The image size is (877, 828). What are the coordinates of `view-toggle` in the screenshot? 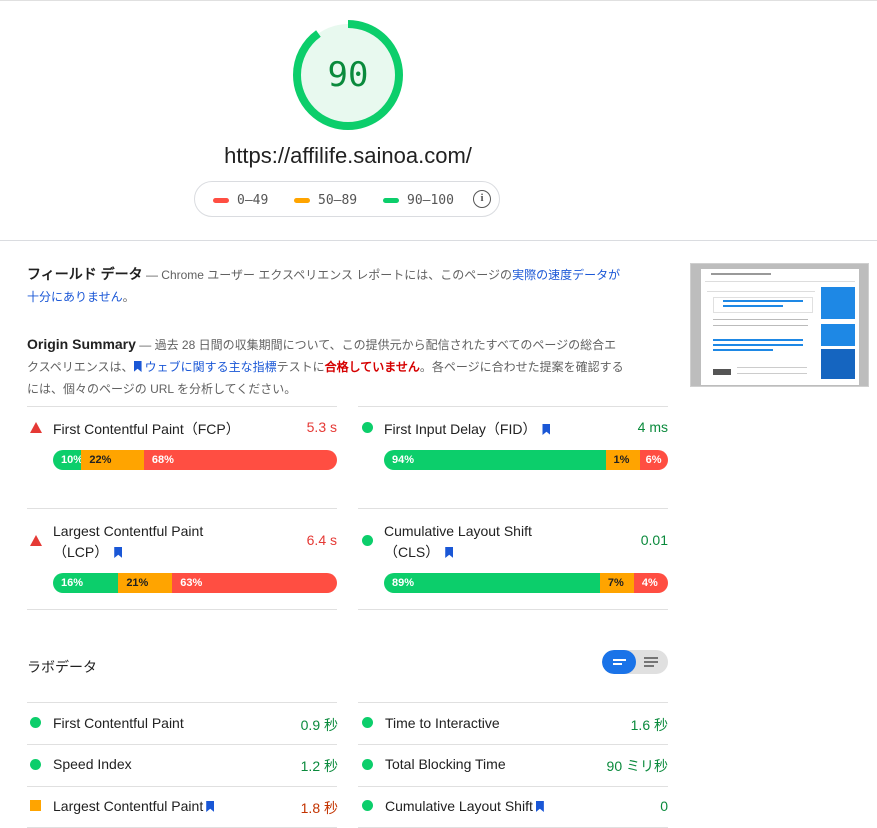 It's located at (635, 662).